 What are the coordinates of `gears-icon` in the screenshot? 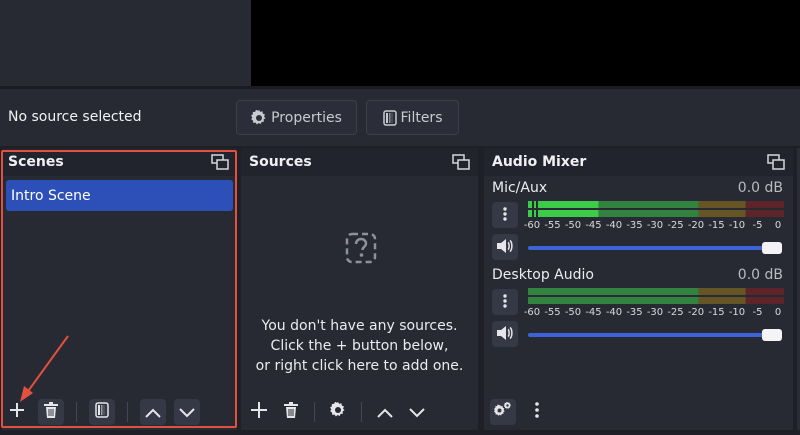 It's located at (503, 412).